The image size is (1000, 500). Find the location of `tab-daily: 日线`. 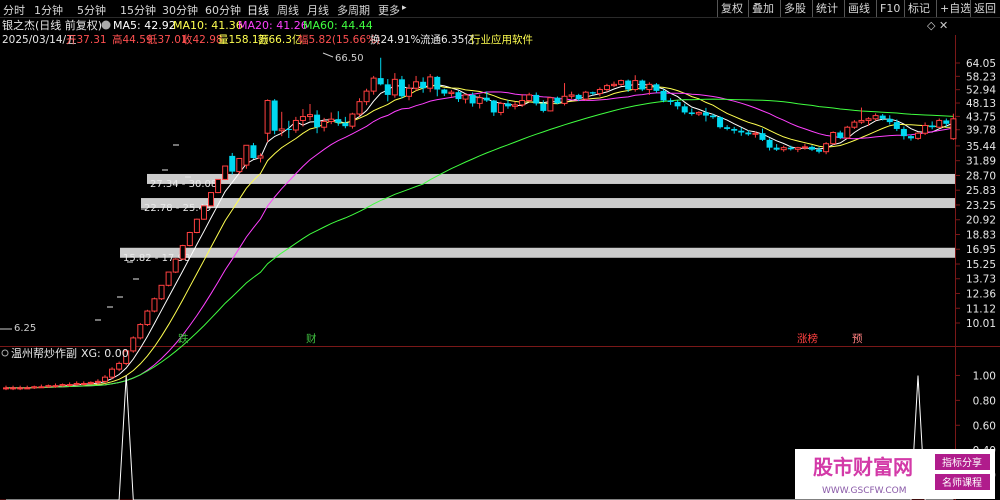

tab-daily: 日线 is located at coordinates (258, 10).